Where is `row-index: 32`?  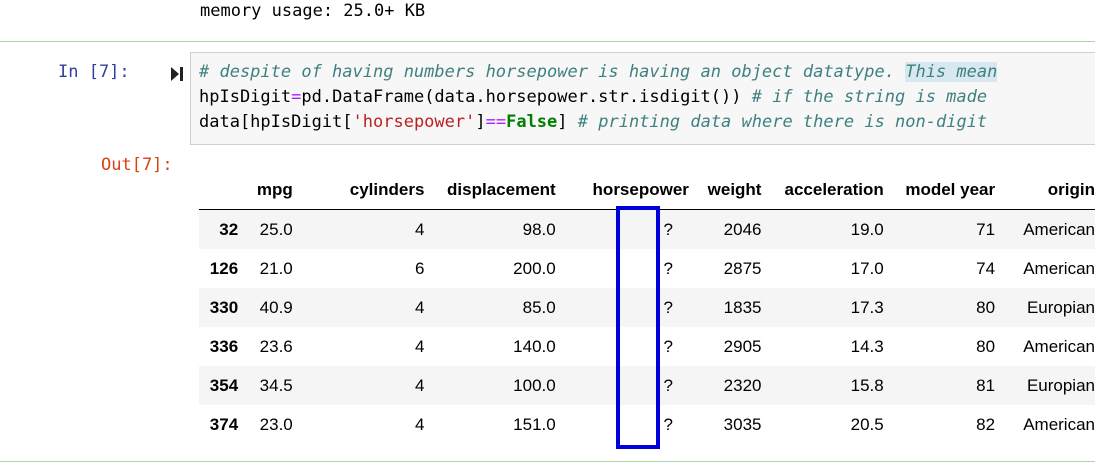
row-index: 32 is located at coordinates (229, 229).